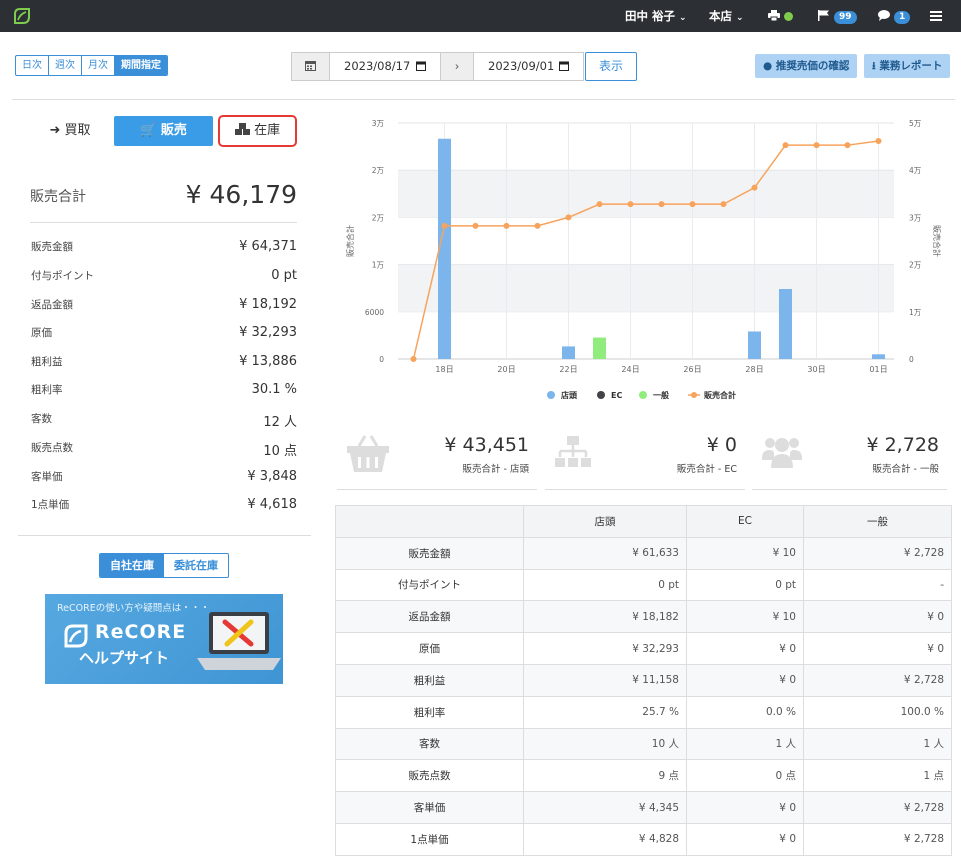 This screenshot has width=961, height=864. Describe the element at coordinates (163, 131) in the screenshot. I see `tab-sell: 🛒 販売` at that location.